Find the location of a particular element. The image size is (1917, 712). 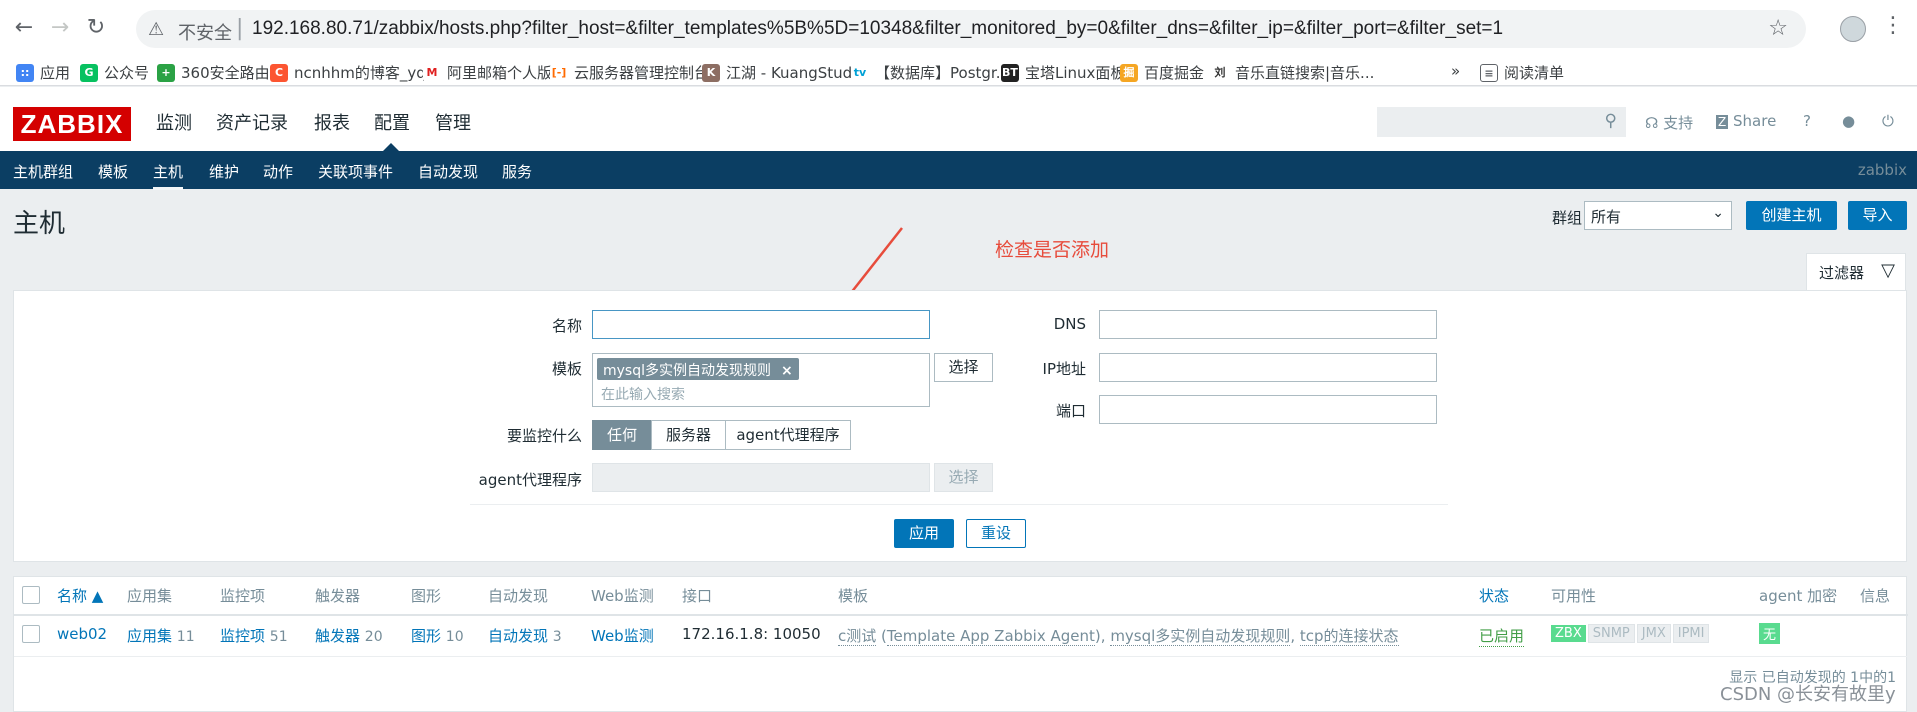

name-input is located at coordinates (761, 324).